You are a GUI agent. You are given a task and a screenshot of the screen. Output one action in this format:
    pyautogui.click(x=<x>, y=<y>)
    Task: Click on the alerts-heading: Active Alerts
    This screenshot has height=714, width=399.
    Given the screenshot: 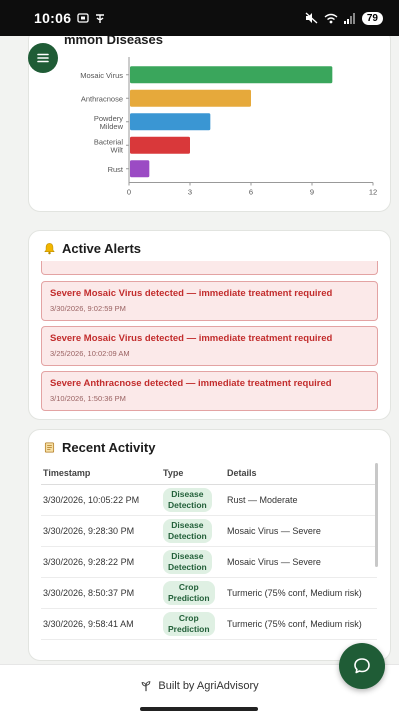 What is the action you would take?
    pyautogui.click(x=92, y=248)
    